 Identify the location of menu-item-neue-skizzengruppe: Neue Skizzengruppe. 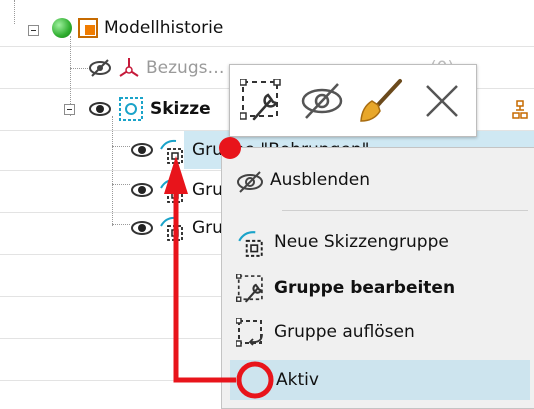
(380, 243).